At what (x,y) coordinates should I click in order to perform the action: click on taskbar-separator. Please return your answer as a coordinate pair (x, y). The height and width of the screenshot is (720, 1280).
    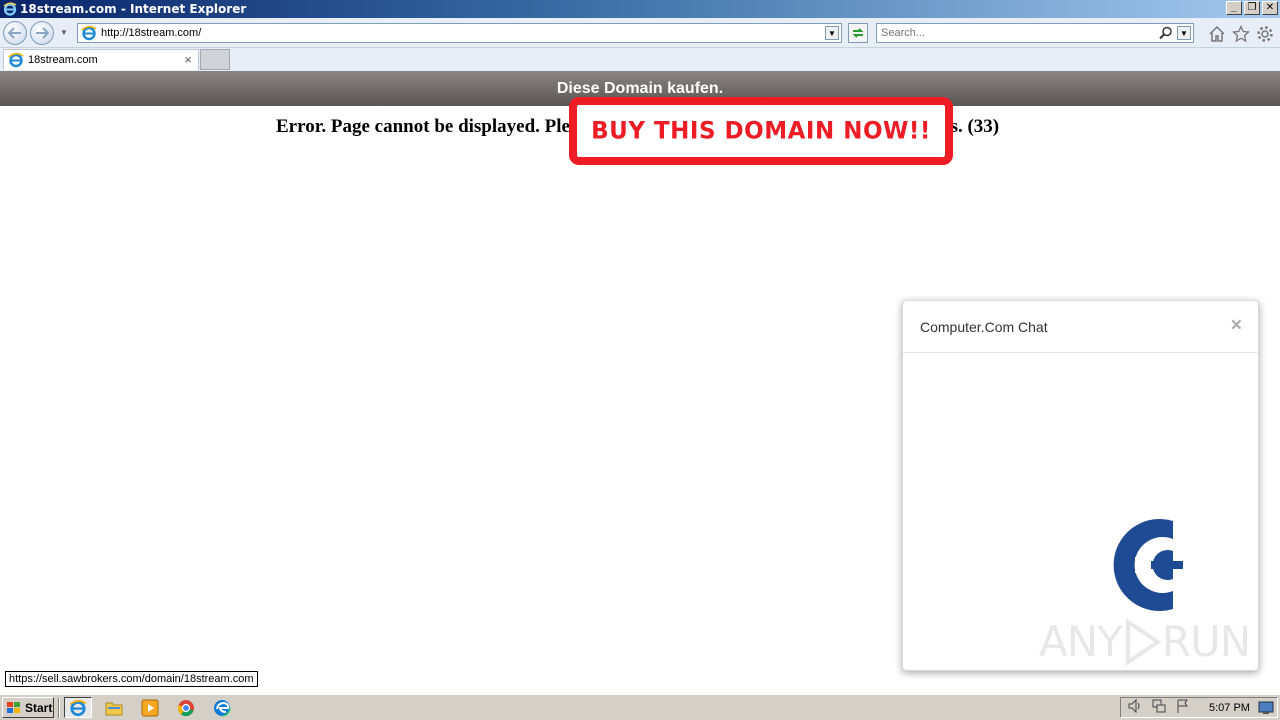
    Looking at the image, I should click on (59, 708).